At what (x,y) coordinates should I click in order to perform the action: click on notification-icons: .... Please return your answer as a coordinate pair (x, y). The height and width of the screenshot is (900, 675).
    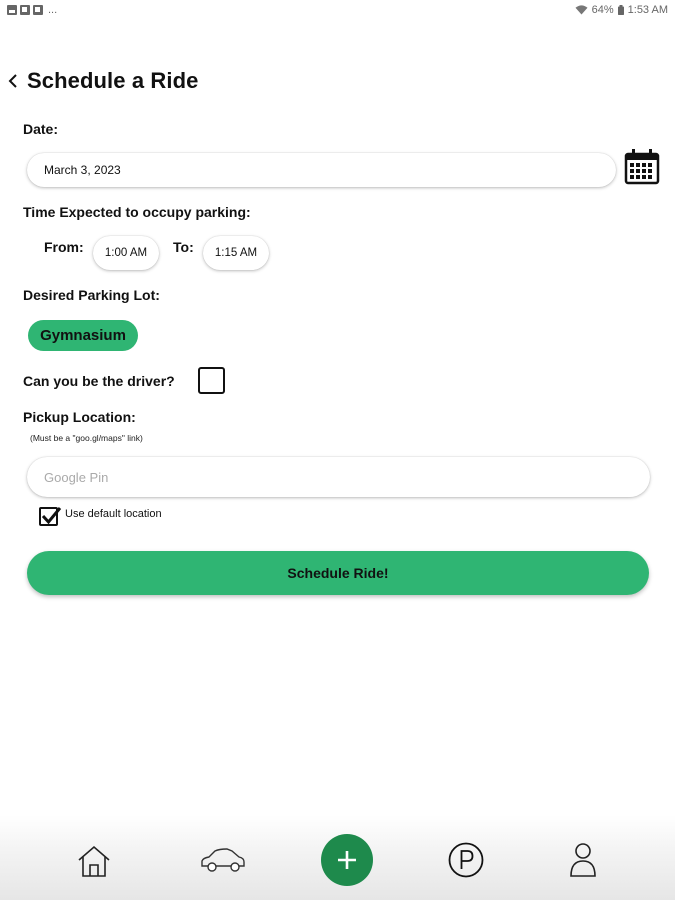
    Looking at the image, I should click on (32, 10).